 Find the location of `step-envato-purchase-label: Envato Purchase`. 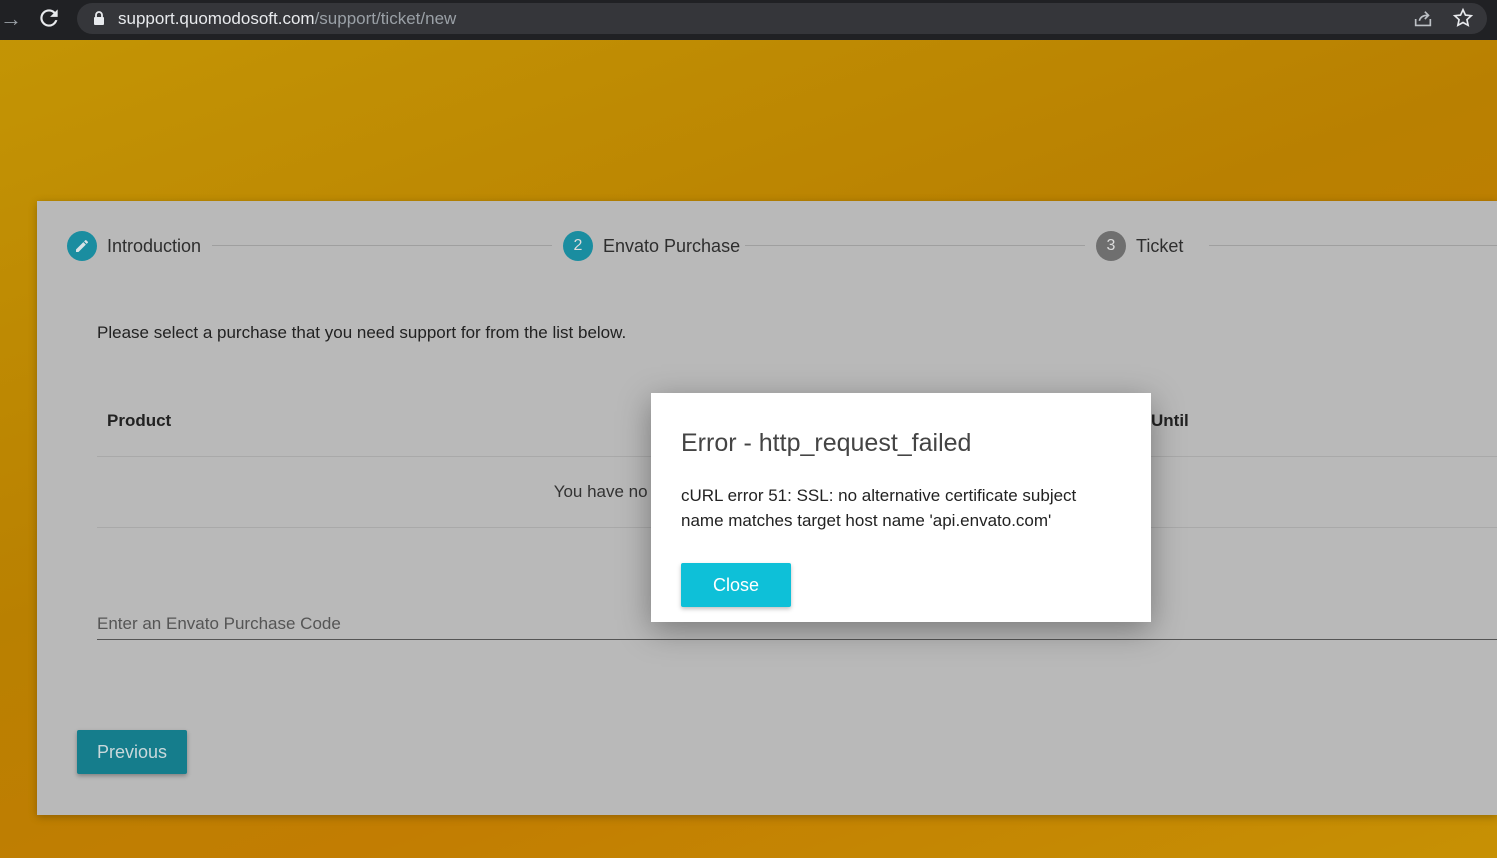

step-envato-purchase-label: Envato Purchase is located at coordinates (671, 246).